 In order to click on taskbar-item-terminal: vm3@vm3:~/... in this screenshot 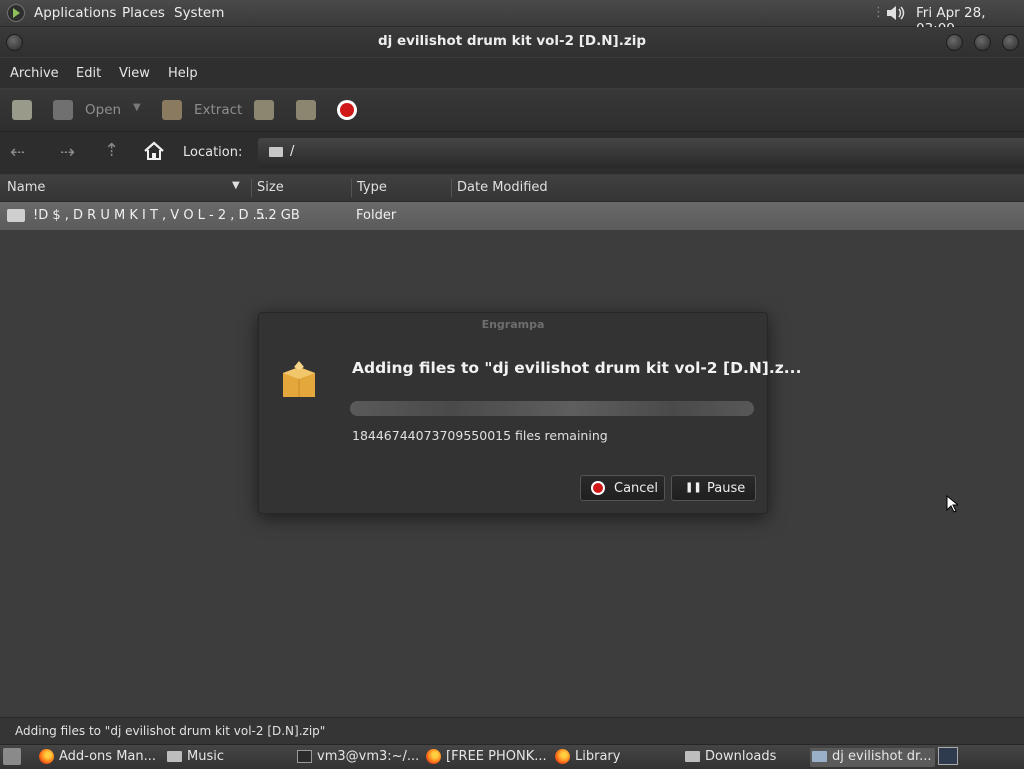, I will do `click(357, 757)`.